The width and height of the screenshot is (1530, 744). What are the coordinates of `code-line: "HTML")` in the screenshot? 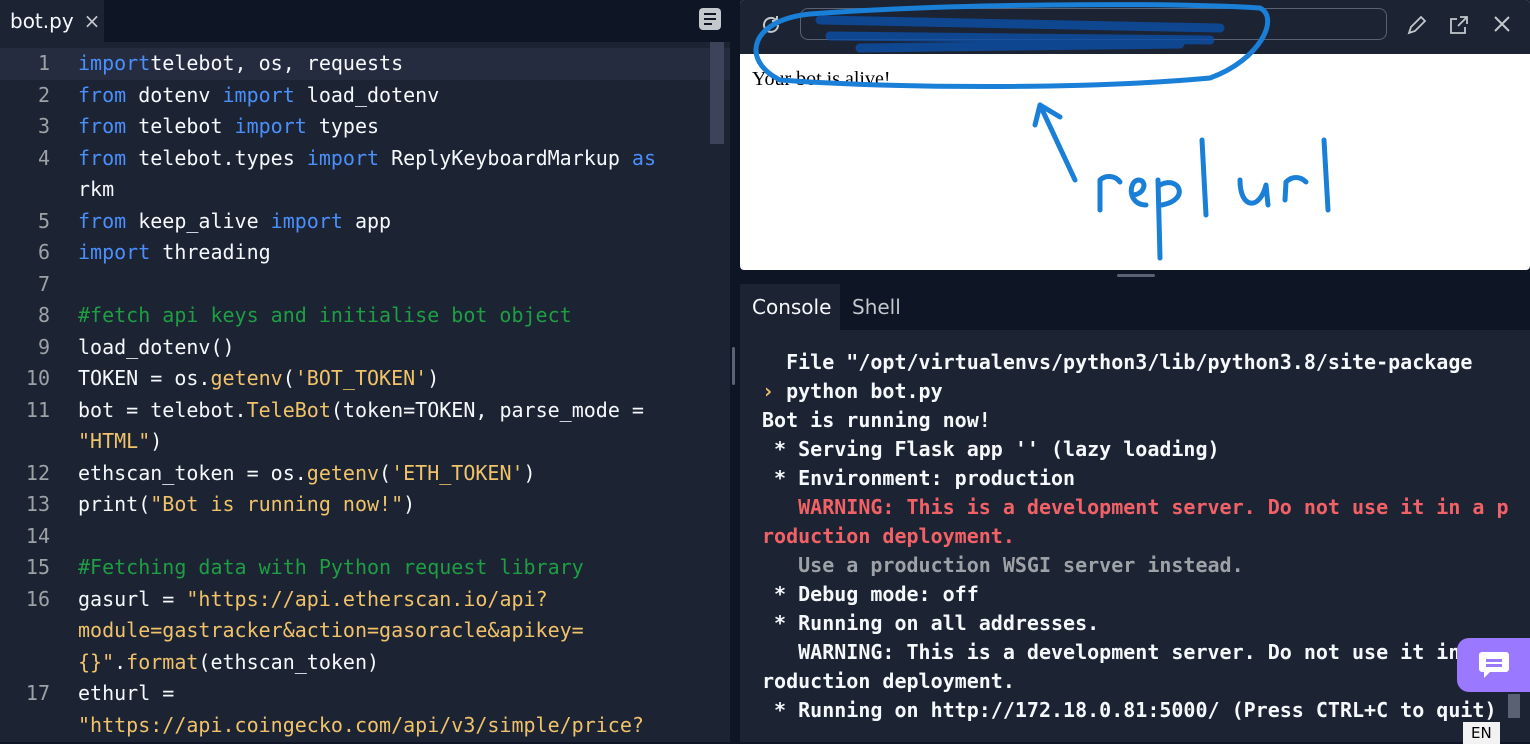 It's located at (365, 442).